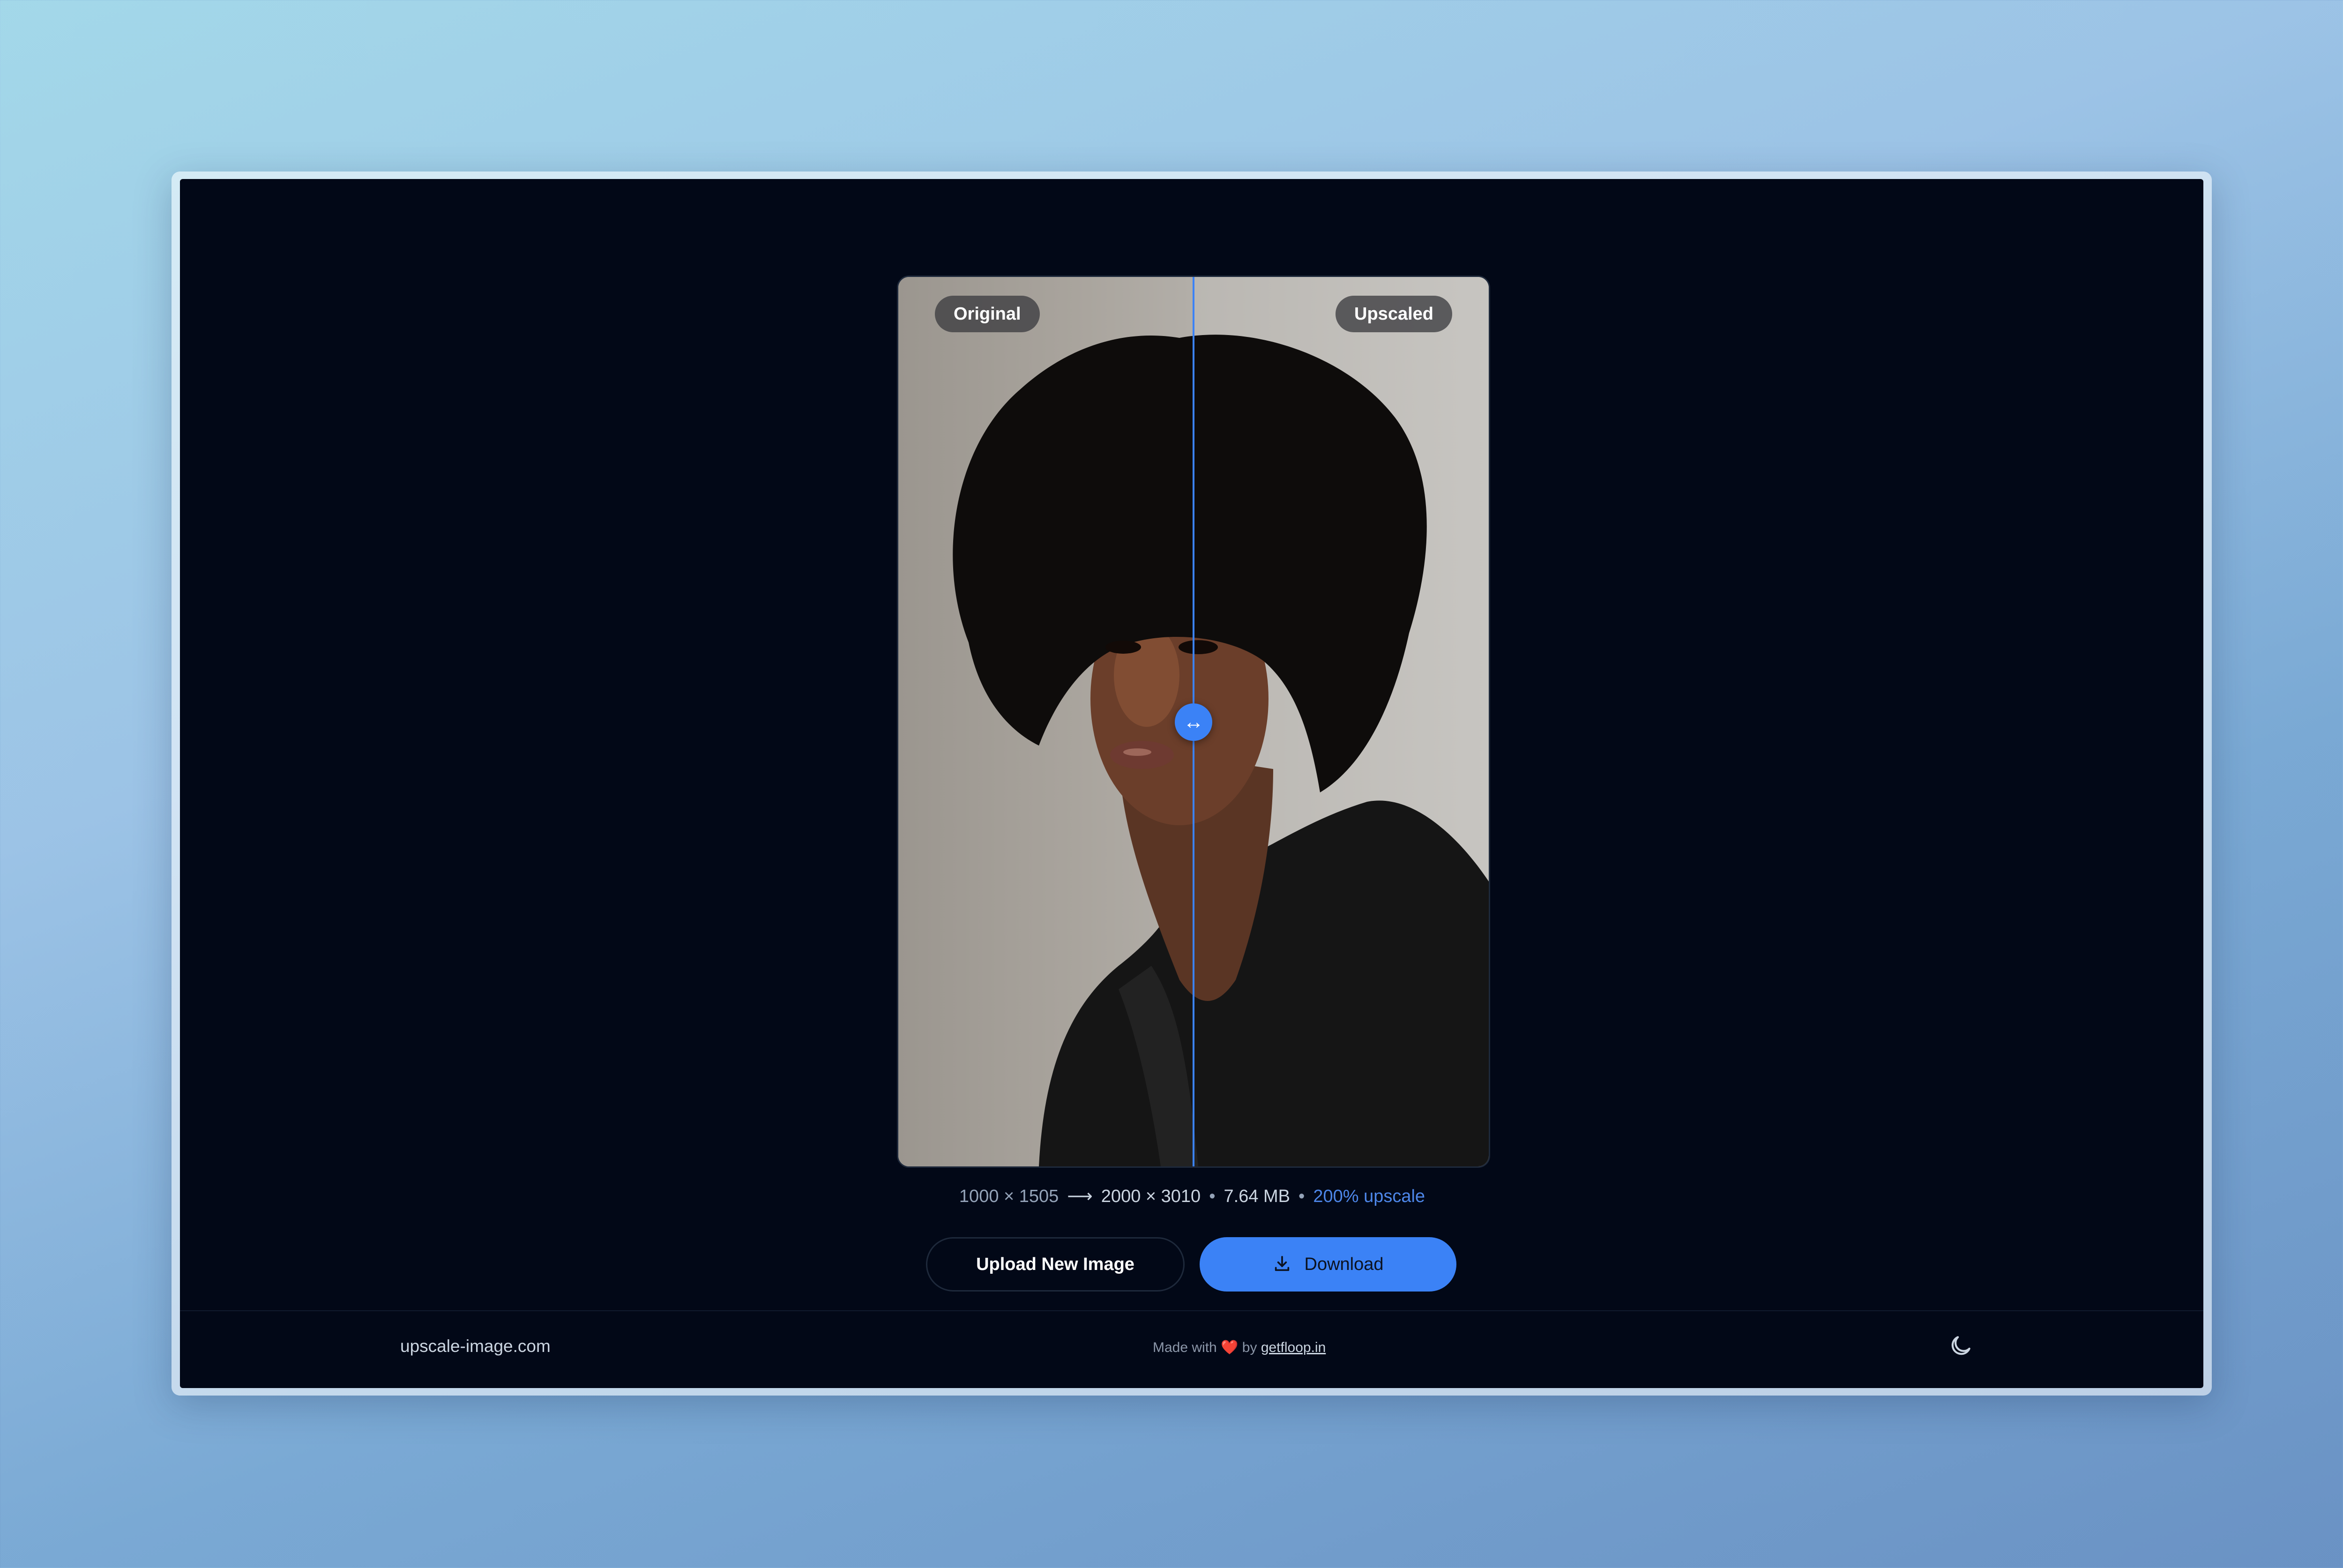 This screenshot has width=2343, height=1568. Describe the element at coordinates (1055, 1265) in the screenshot. I see `upload-new-image-button: Upload New Image` at that location.